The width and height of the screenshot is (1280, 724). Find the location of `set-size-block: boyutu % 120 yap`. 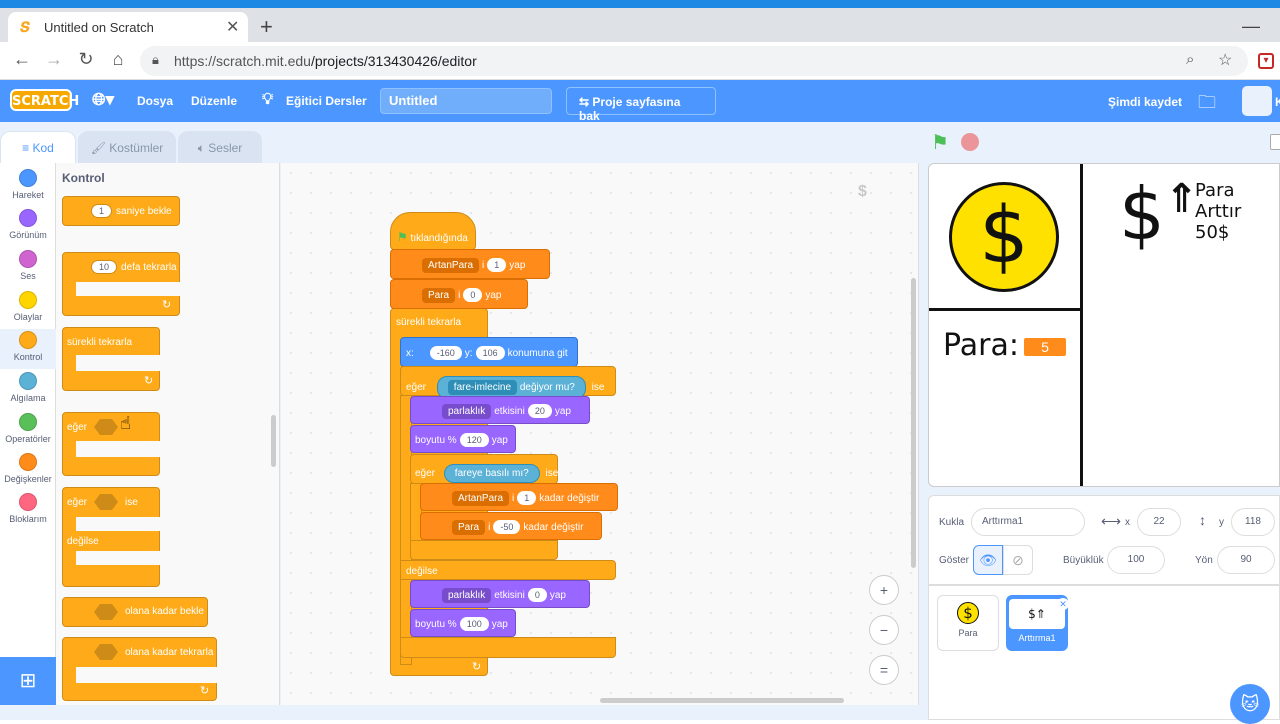

set-size-block: boyutu % 120 yap is located at coordinates (463, 439).